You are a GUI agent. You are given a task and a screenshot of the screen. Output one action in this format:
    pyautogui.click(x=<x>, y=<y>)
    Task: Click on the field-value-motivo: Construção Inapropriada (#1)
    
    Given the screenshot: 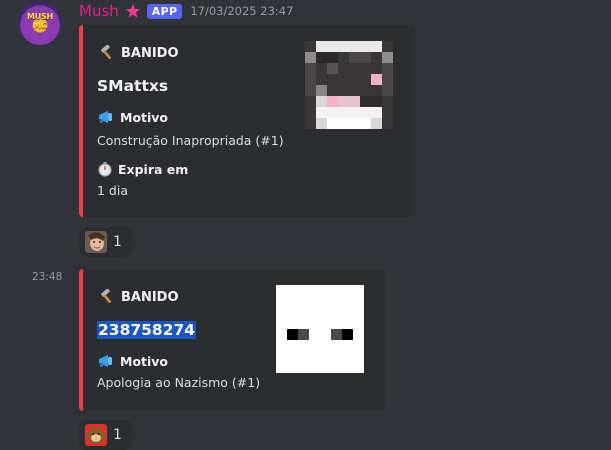 What is the action you would take?
    pyautogui.click(x=190, y=140)
    